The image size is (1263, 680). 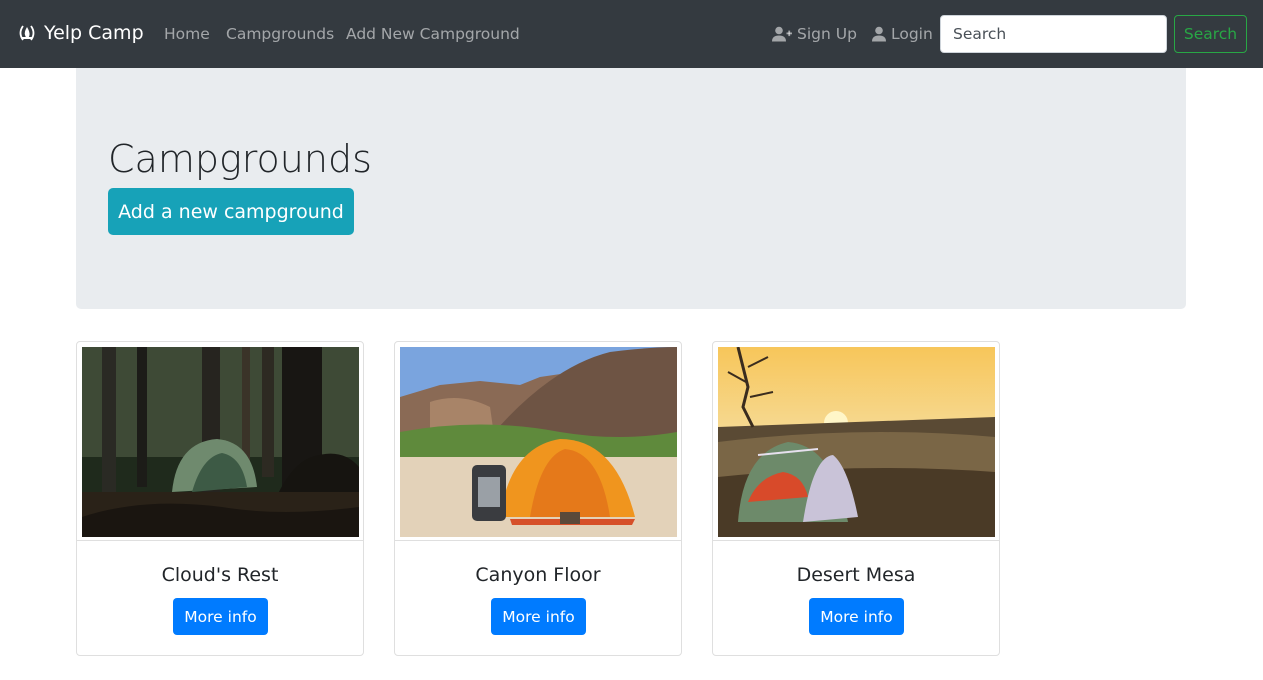 I want to click on login-link: Login, so click(x=902, y=34).